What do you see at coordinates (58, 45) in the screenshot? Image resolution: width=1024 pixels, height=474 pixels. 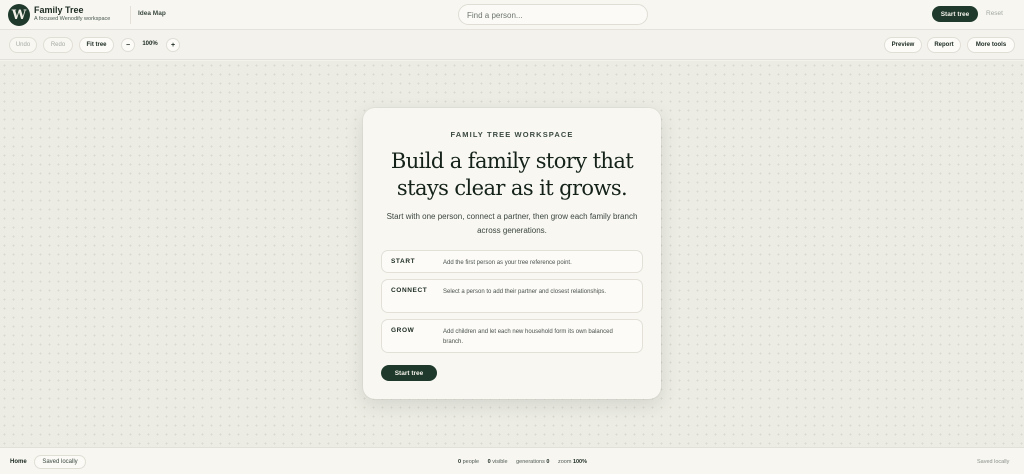 I see `redo-button: Redo` at bounding box center [58, 45].